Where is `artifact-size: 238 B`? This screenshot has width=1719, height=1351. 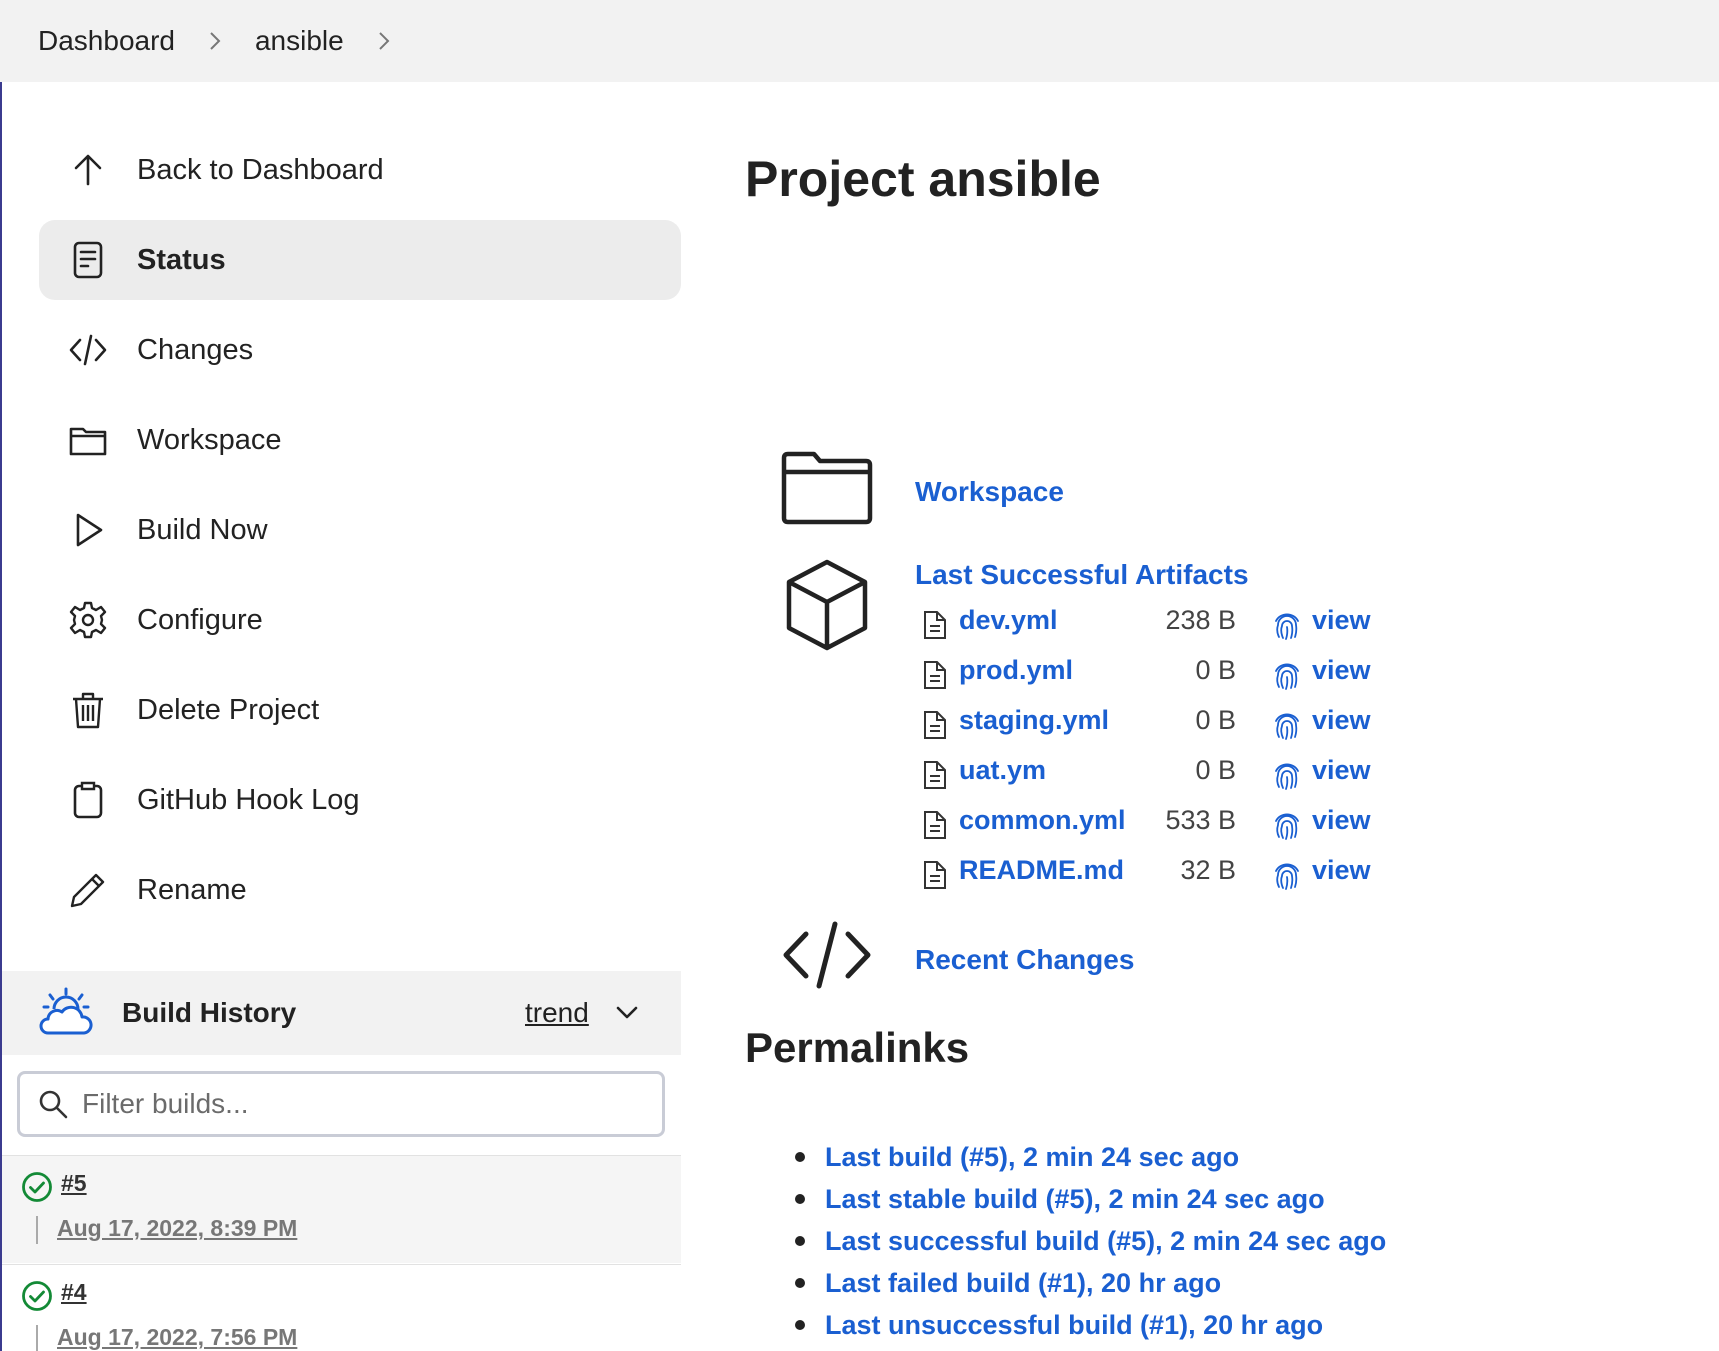
artifact-size: 238 B is located at coordinates (1200, 620).